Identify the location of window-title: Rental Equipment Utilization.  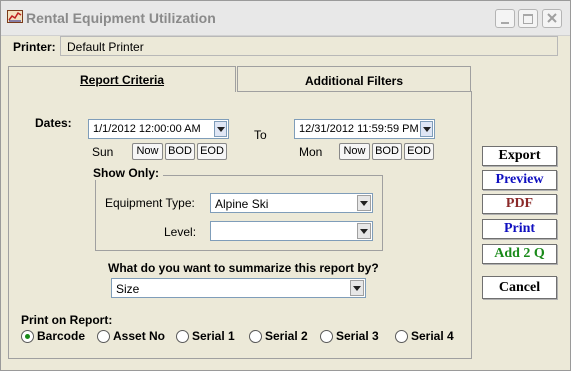
(121, 18).